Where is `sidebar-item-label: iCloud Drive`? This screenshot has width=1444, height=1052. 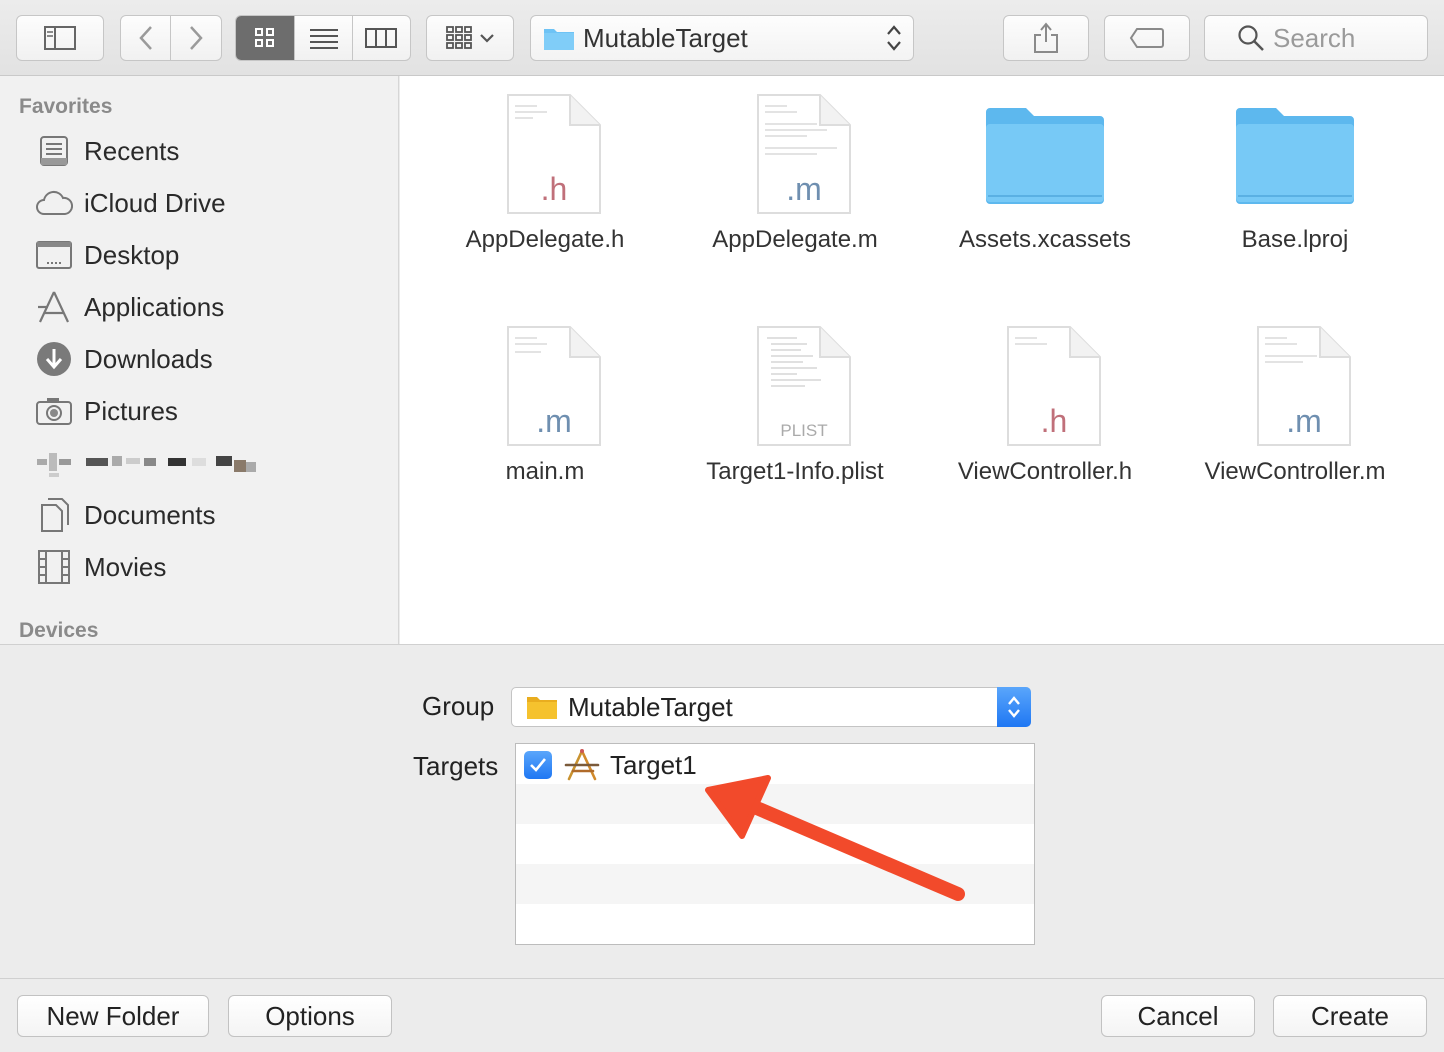 sidebar-item-label: iCloud Drive is located at coordinates (155, 202).